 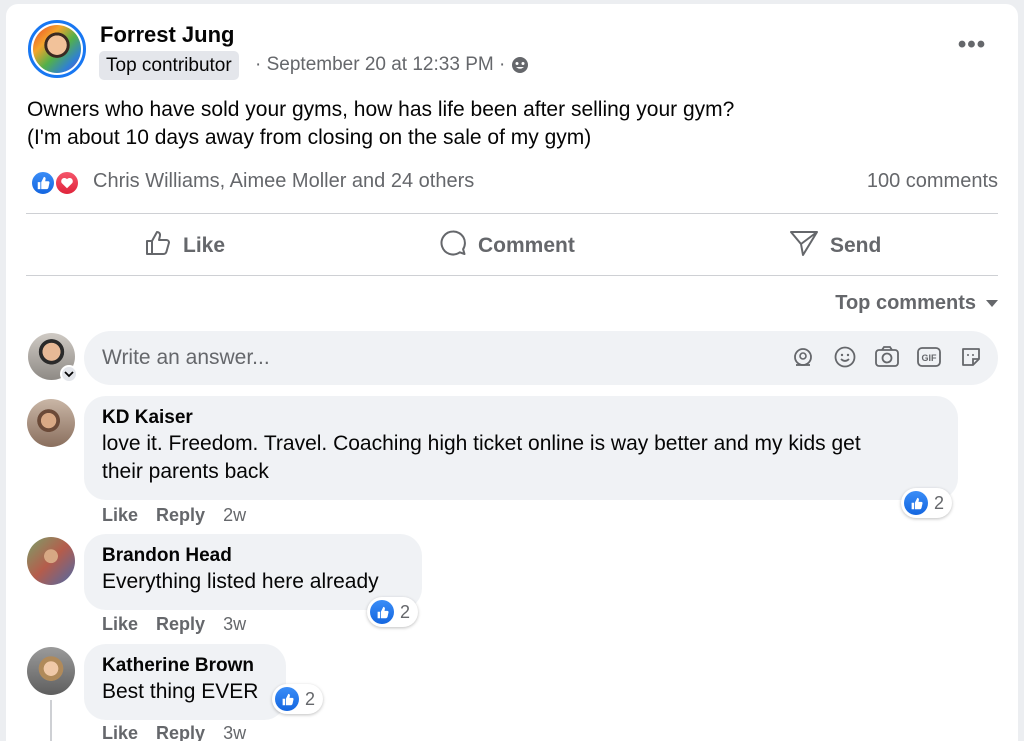 What do you see at coordinates (185, 471) in the screenshot?
I see `comment-text: their parents back` at bounding box center [185, 471].